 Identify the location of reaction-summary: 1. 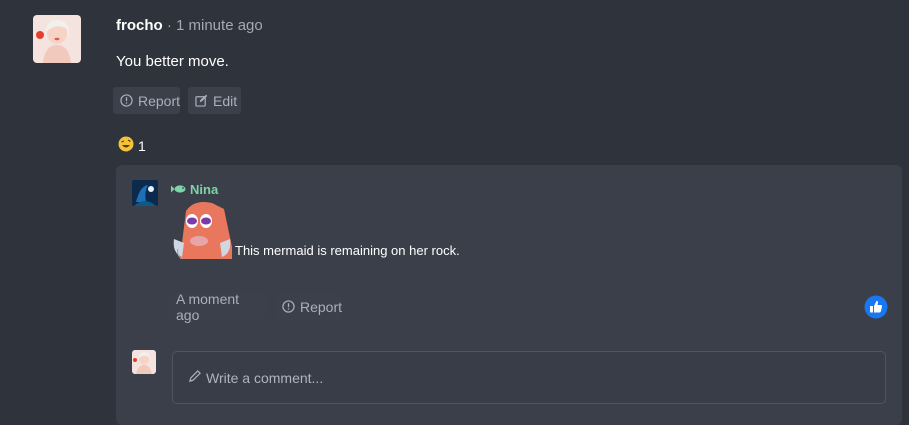
(132, 145).